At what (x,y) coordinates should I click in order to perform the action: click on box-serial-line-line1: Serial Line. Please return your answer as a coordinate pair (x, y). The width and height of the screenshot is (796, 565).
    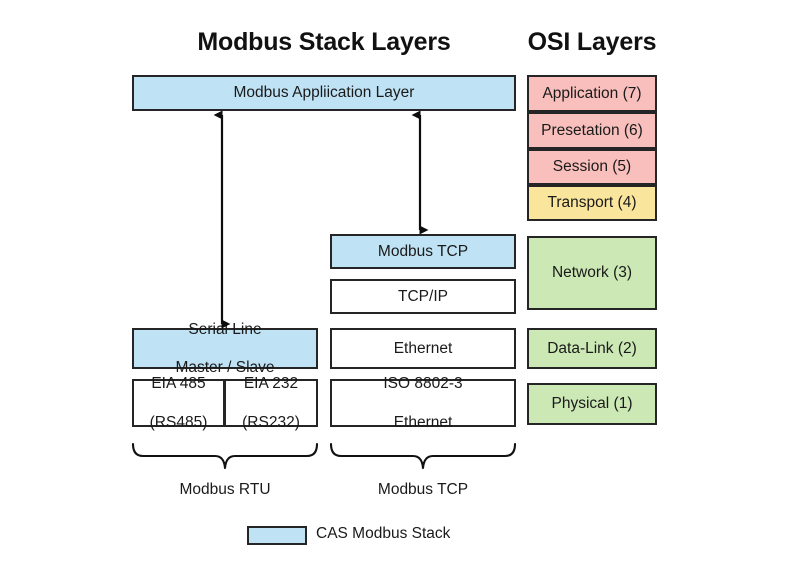
    Looking at the image, I should click on (225, 329).